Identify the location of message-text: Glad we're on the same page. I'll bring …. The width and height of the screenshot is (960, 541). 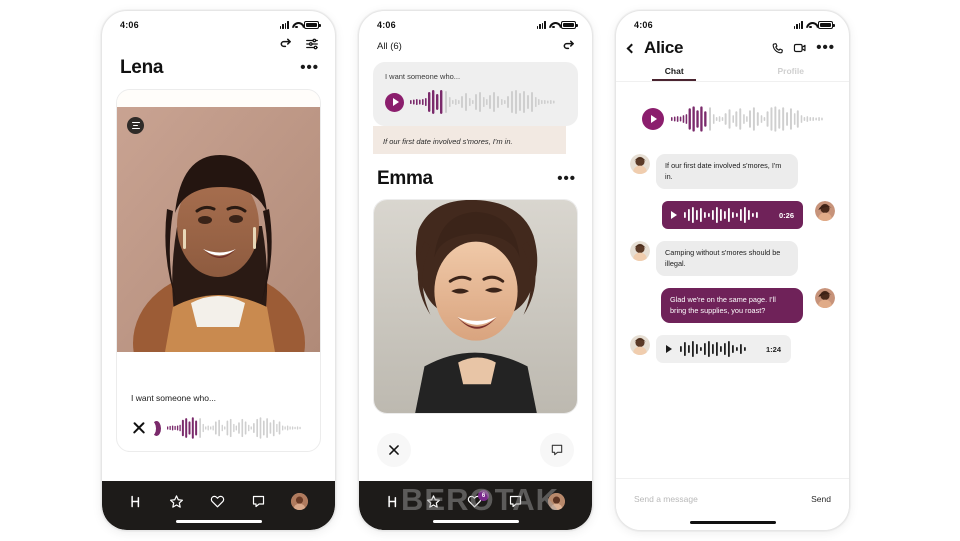
(723, 305).